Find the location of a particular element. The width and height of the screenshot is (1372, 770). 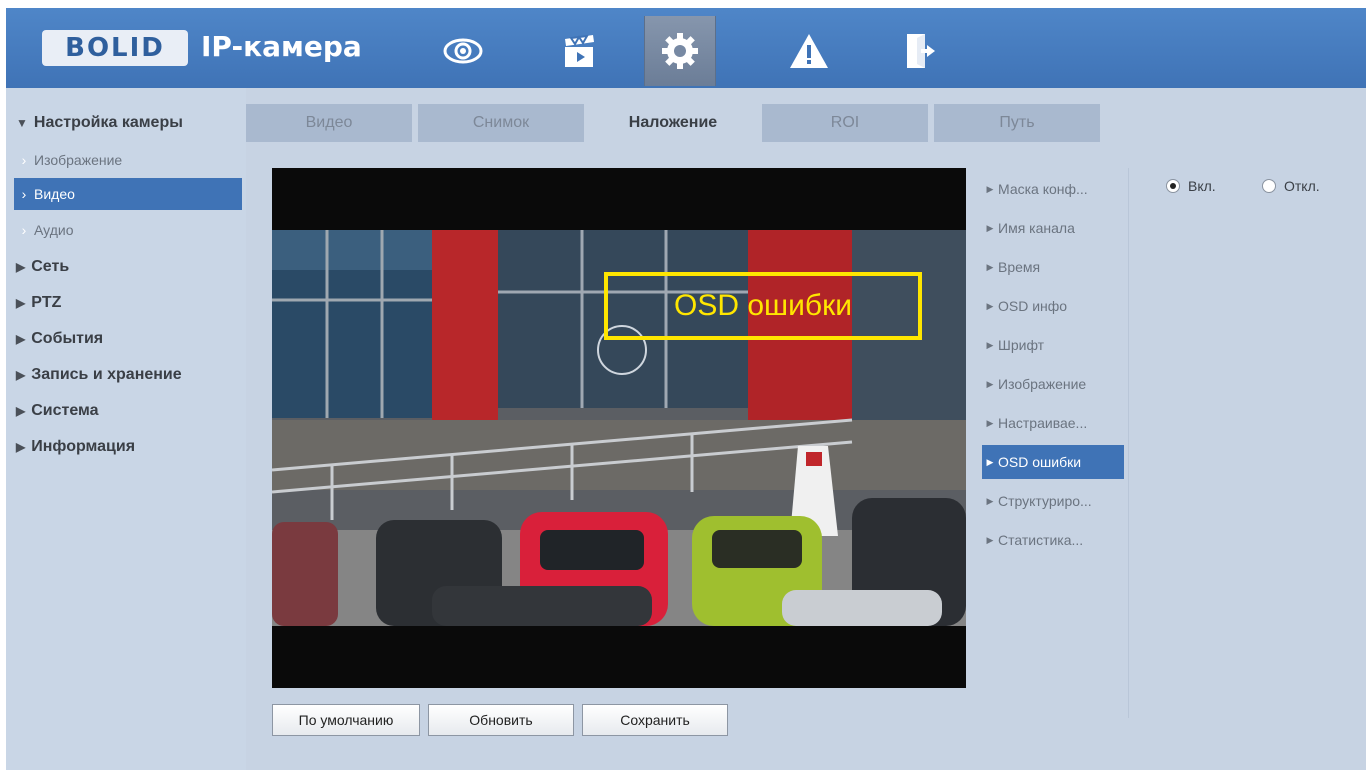

sidebar-item-audio: › Аудио is located at coordinates (126, 230).